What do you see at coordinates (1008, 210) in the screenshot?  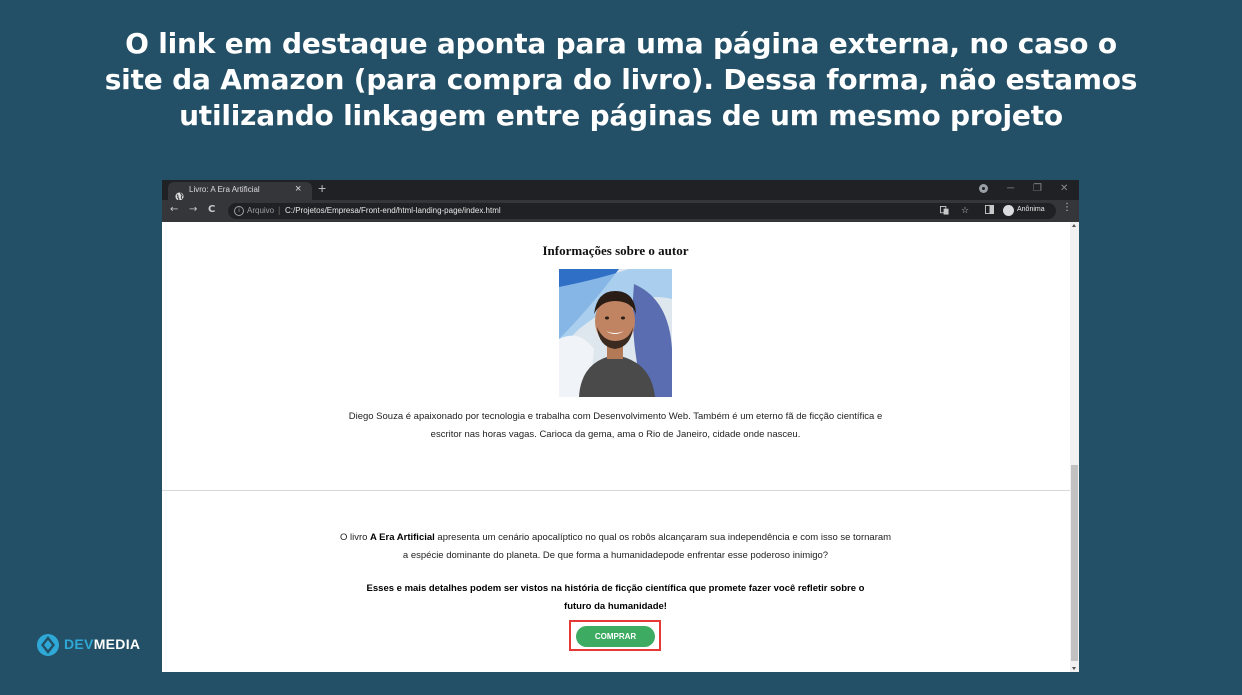 I see `incognito-avatar-icon` at bounding box center [1008, 210].